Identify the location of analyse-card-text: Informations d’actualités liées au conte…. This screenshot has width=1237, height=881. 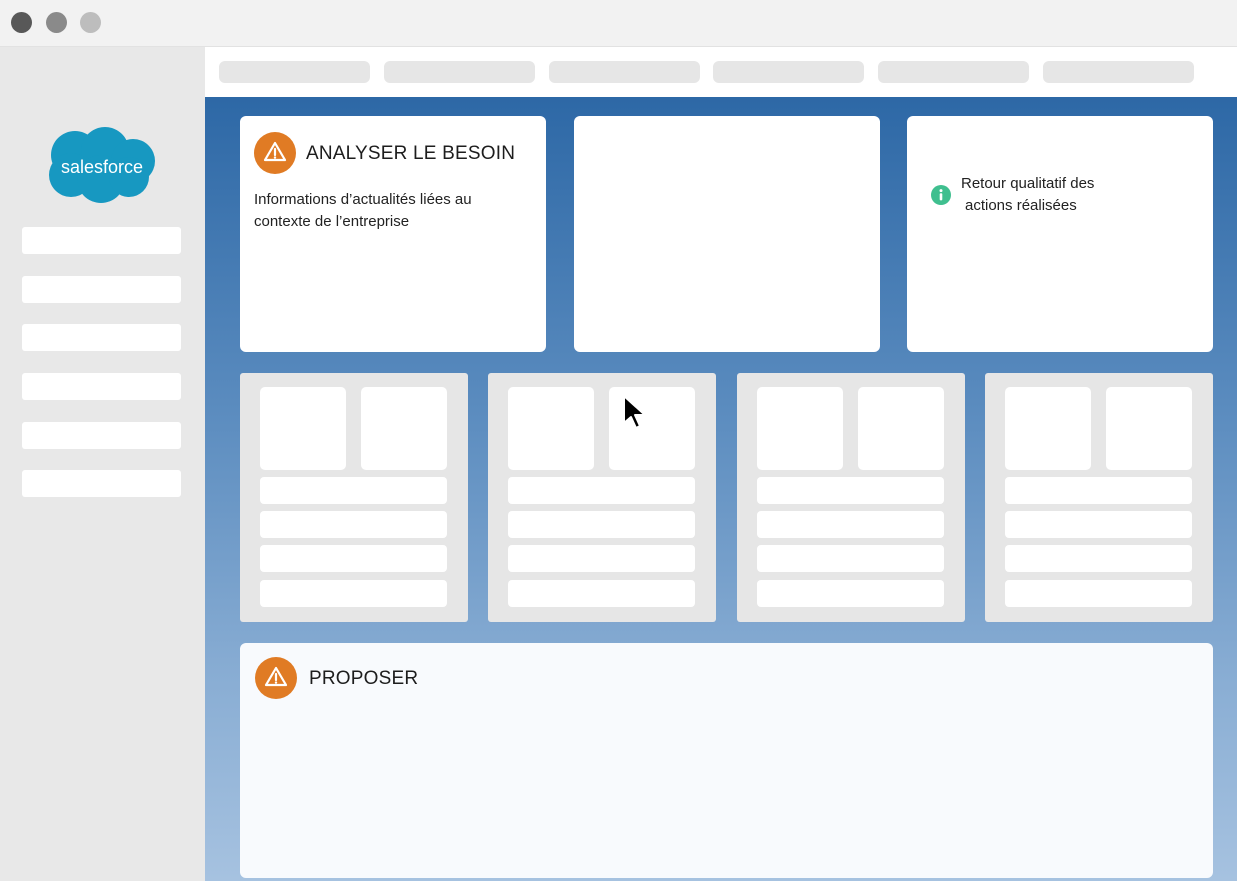
(363, 210).